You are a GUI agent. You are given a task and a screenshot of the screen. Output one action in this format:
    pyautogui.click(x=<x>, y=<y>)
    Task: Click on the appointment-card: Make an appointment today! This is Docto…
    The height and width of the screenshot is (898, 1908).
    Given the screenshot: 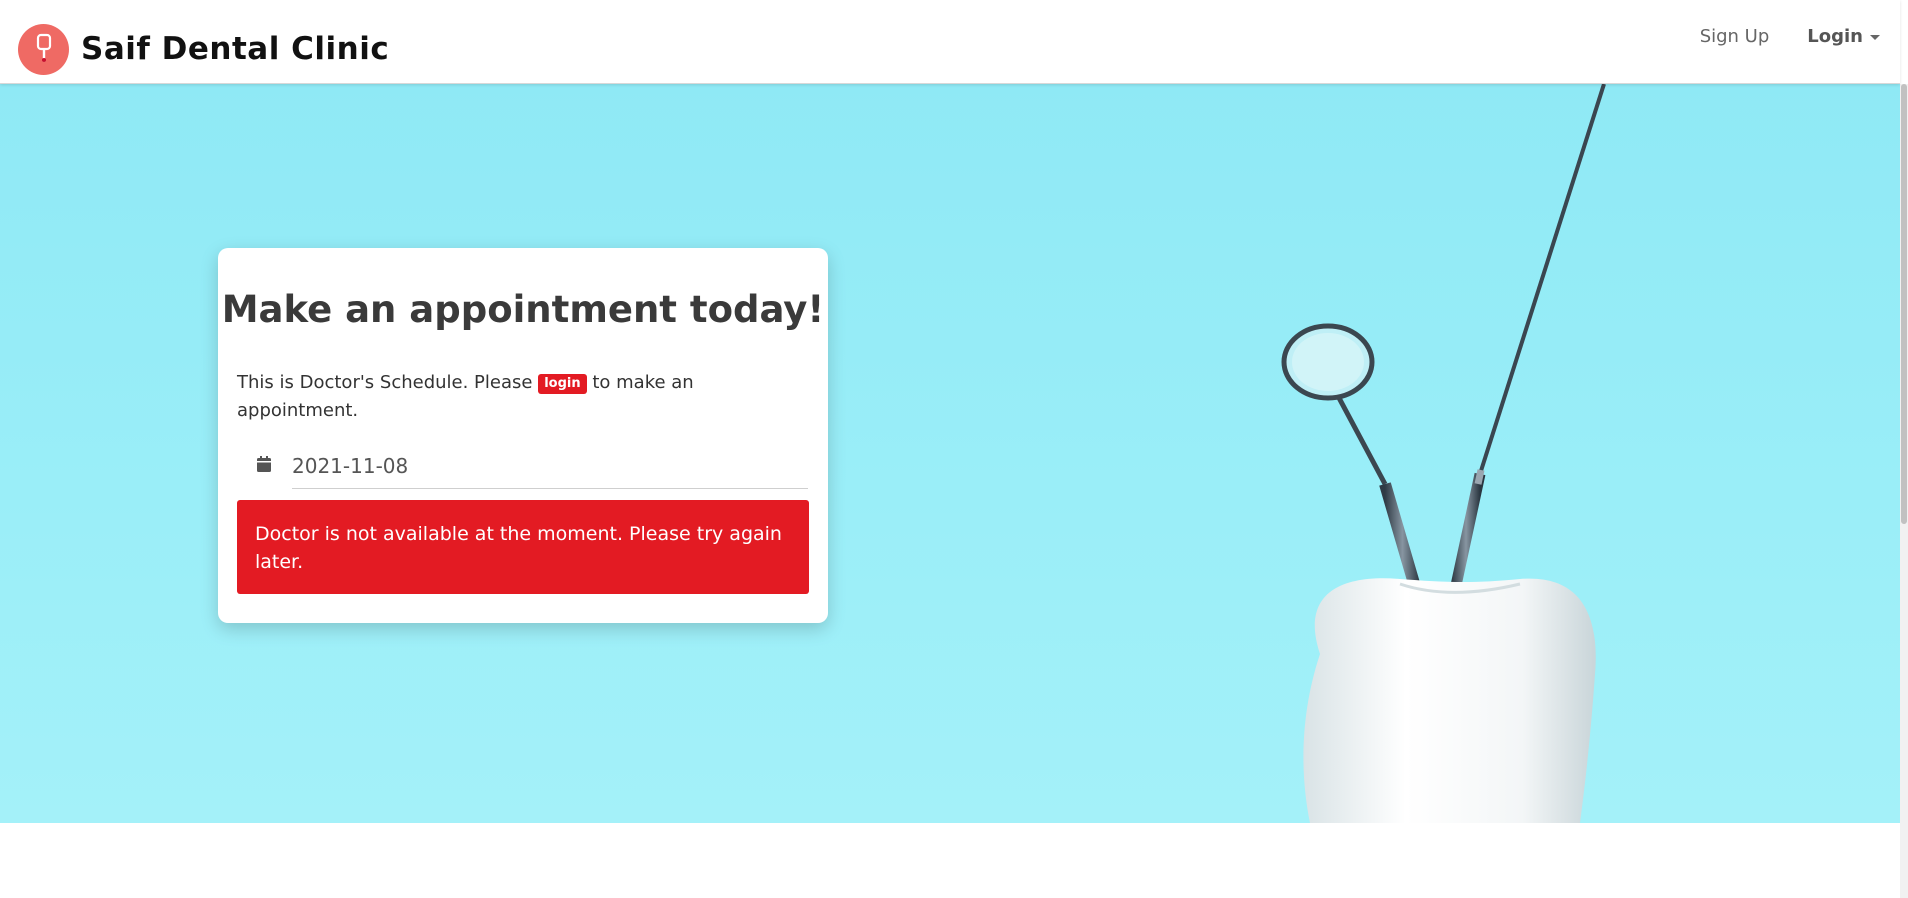 What is the action you would take?
    pyautogui.click(x=523, y=435)
    